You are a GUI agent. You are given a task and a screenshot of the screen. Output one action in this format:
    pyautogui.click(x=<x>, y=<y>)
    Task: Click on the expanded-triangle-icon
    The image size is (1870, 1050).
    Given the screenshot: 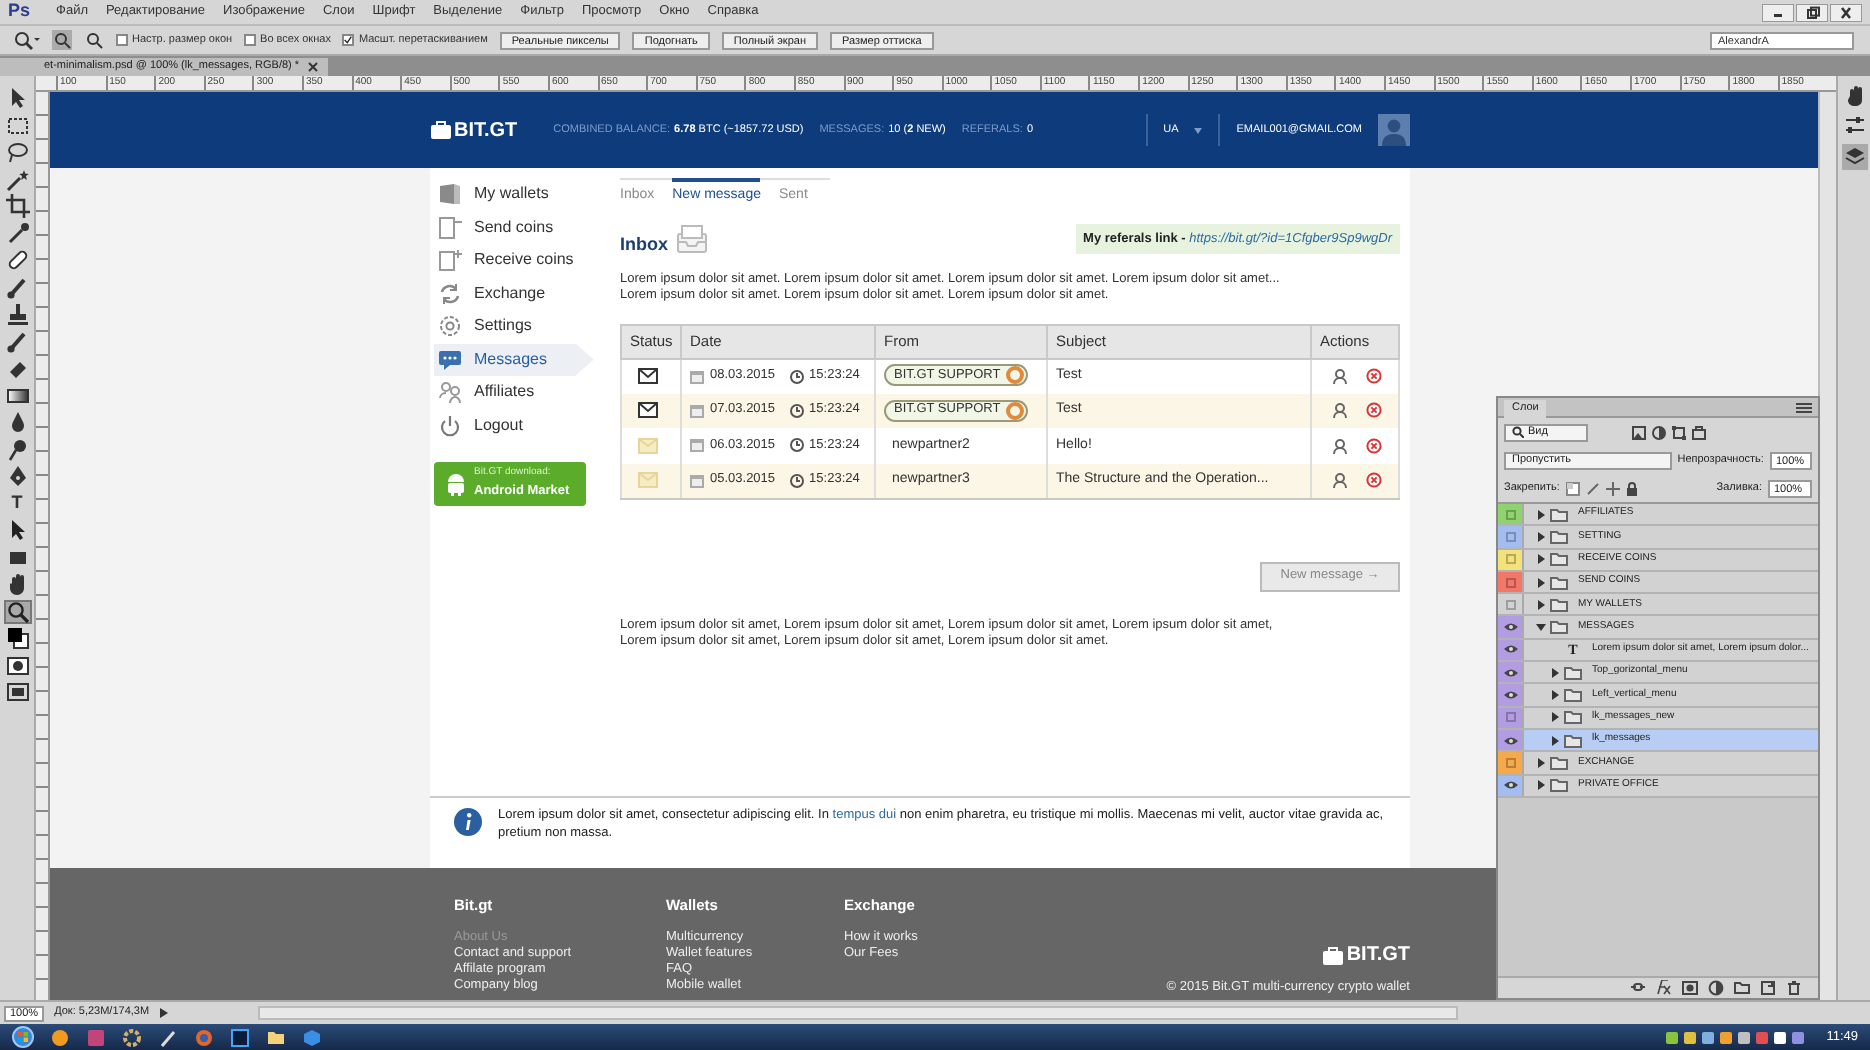 What is the action you would take?
    pyautogui.click(x=1541, y=627)
    